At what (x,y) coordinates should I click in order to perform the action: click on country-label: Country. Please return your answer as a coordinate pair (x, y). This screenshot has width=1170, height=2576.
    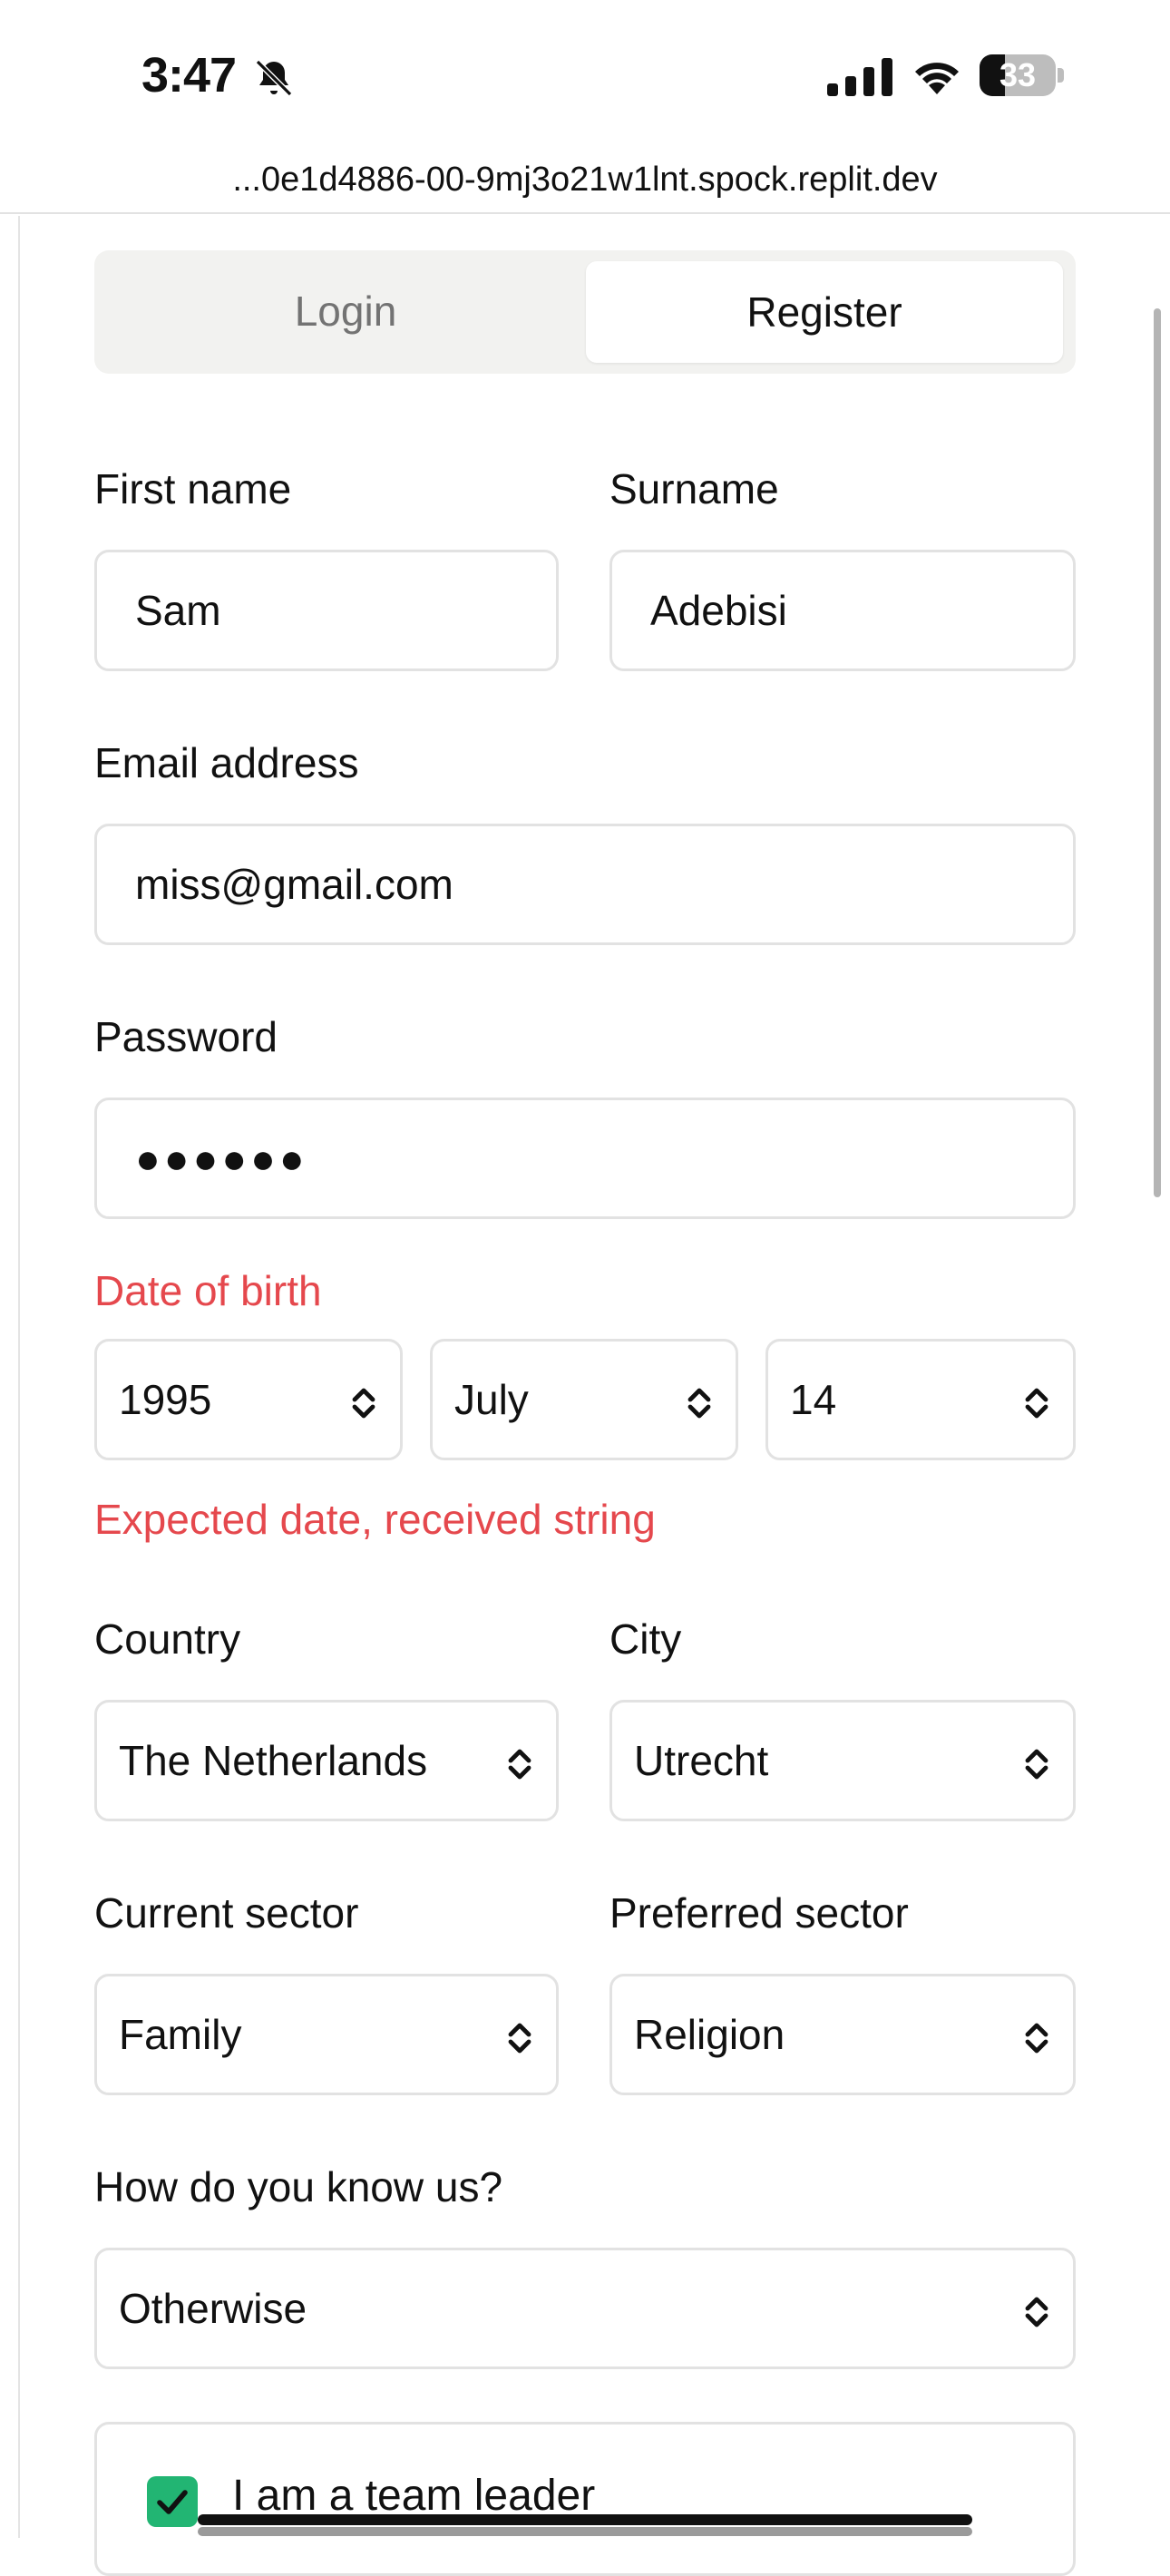
    Looking at the image, I should click on (167, 1639).